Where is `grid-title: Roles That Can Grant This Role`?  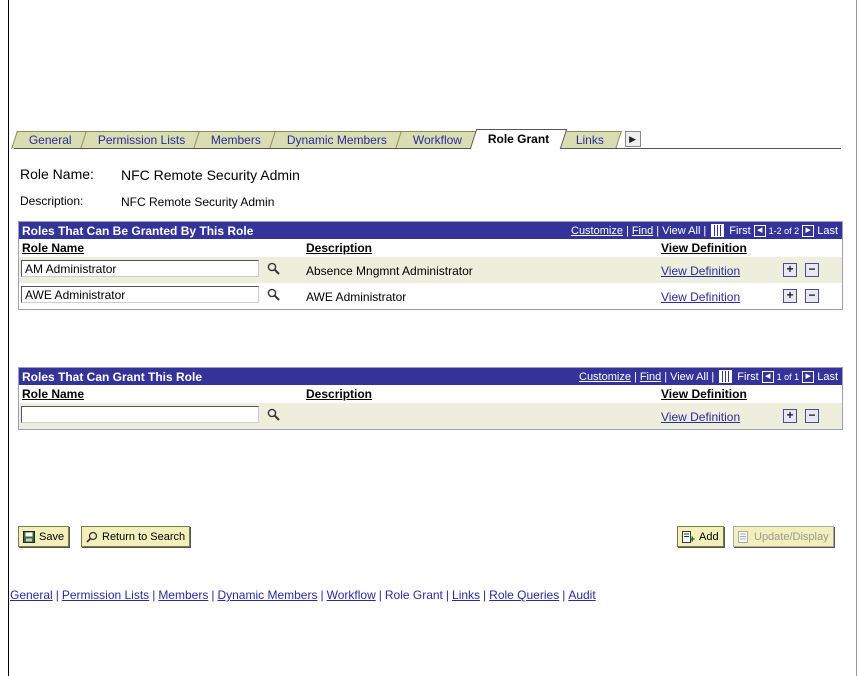 grid-title: Roles That Can Grant This Role is located at coordinates (112, 376).